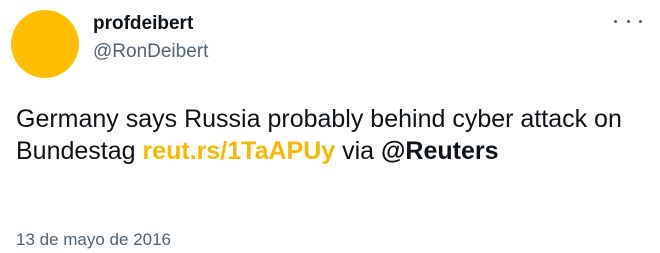 The width and height of the screenshot is (660, 253). What do you see at coordinates (150, 38) in the screenshot?
I see `user-info: profdeibert @RonDeibert` at bounding box center [150, 38].